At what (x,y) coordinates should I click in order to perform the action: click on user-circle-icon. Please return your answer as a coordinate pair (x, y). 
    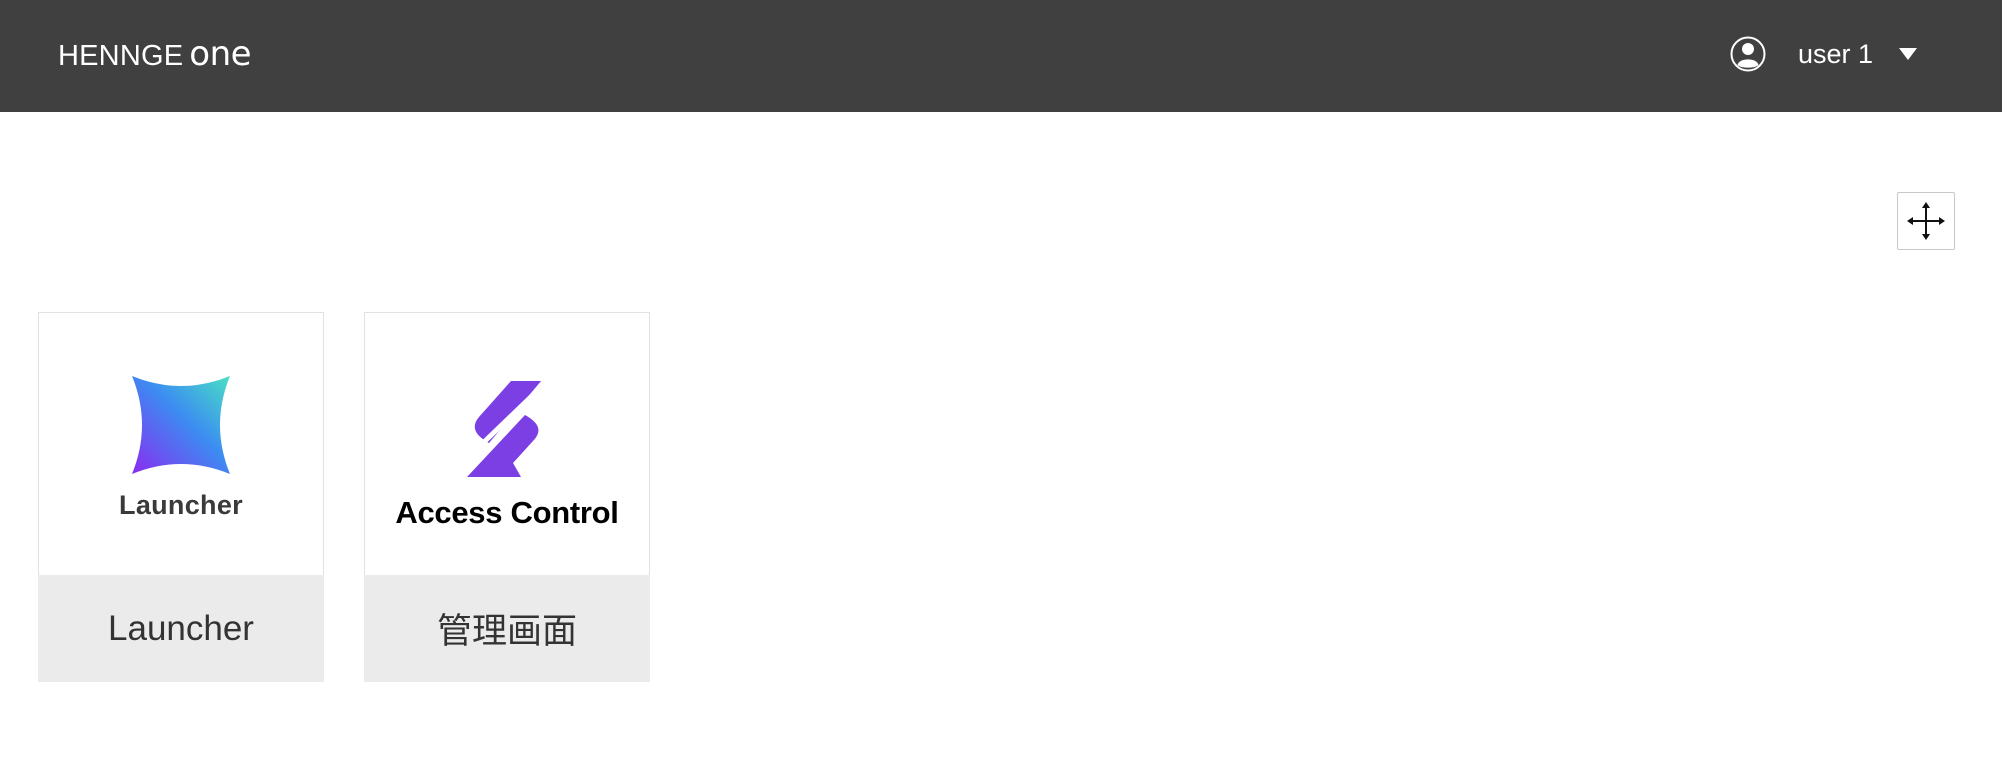
    Looking at the image, I should click on (1748, 54).